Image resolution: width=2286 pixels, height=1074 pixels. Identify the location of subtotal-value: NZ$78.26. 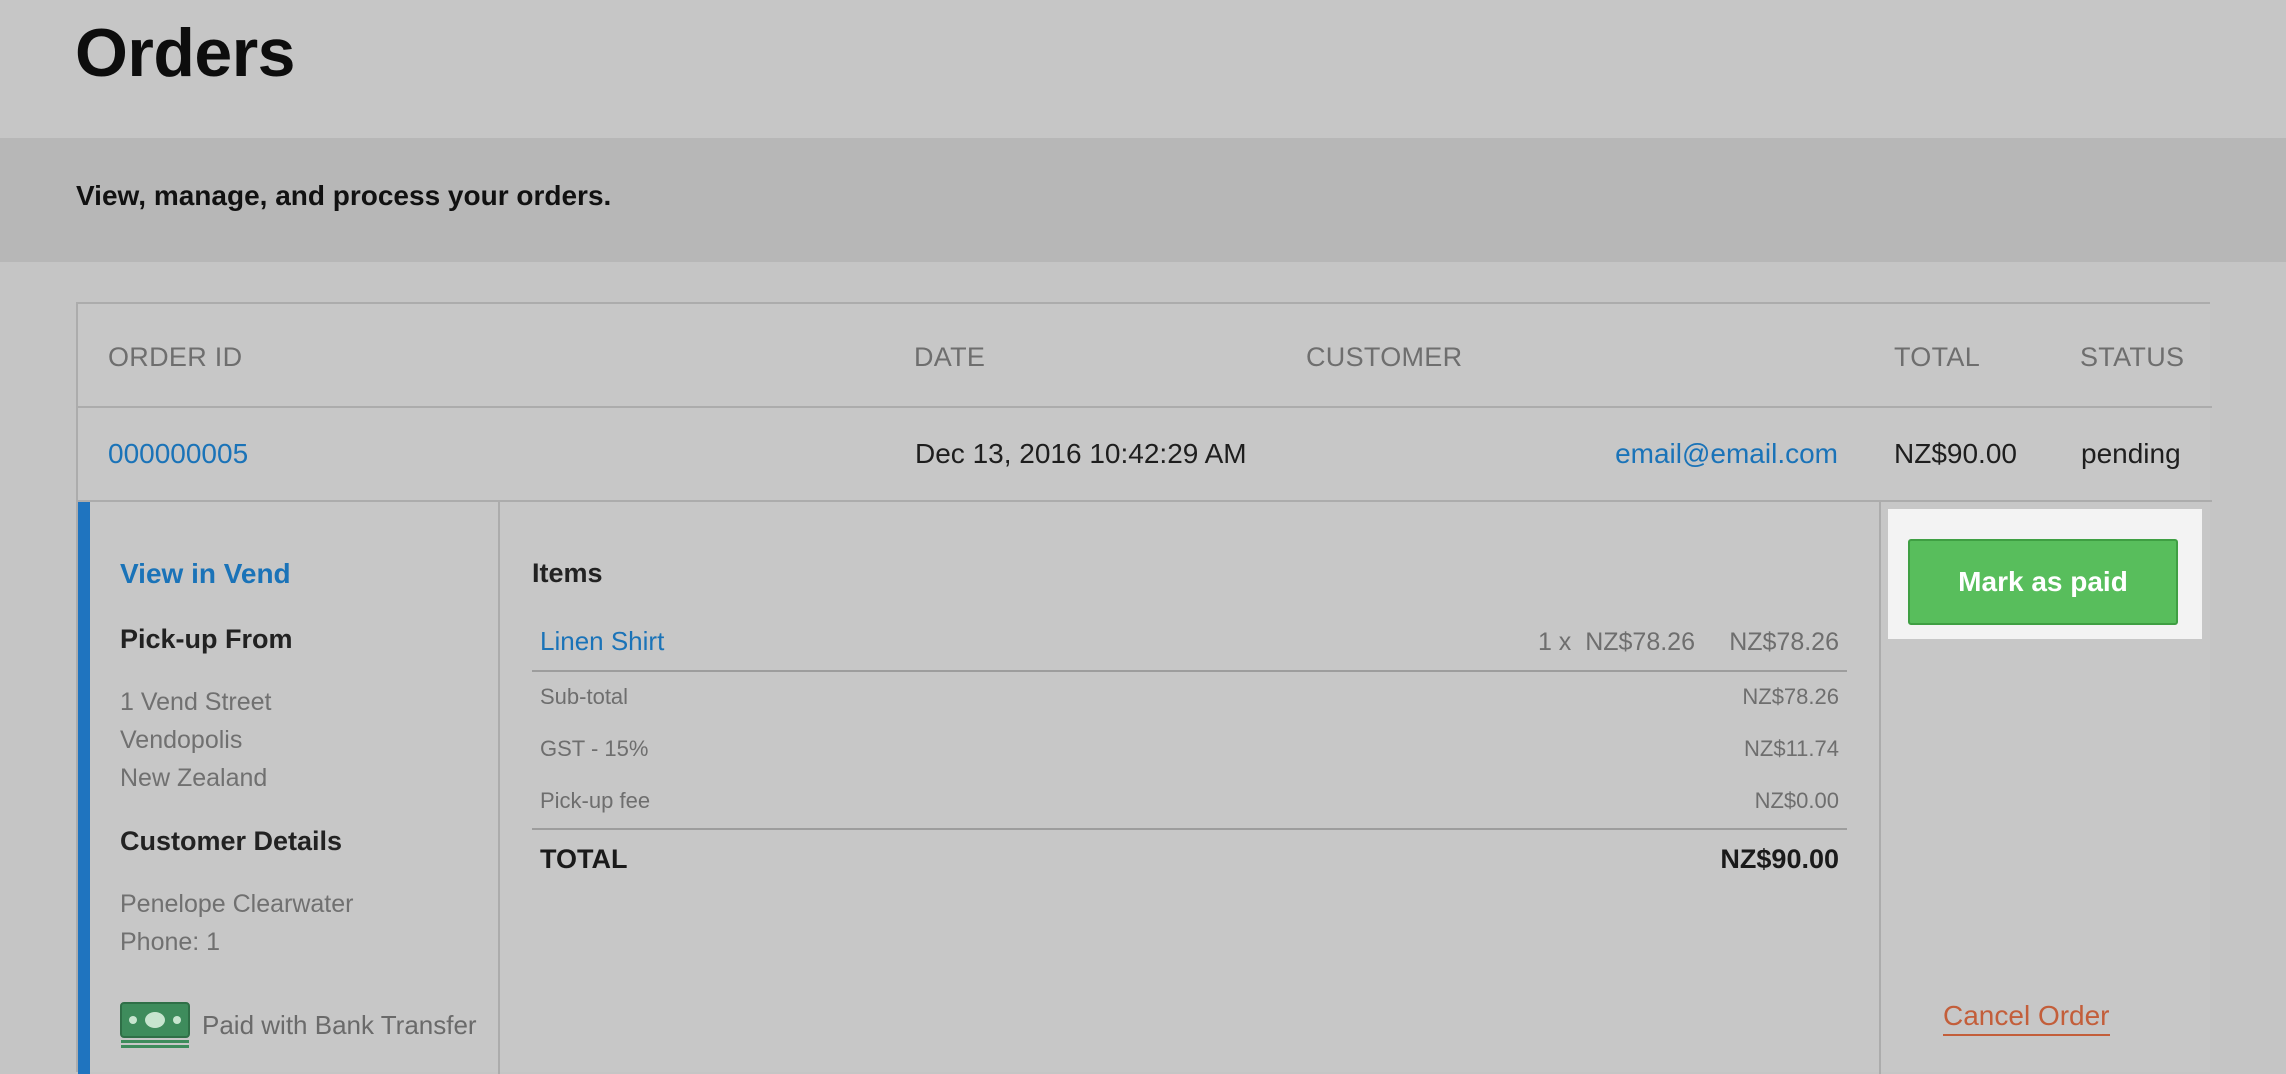
(1790, 696).